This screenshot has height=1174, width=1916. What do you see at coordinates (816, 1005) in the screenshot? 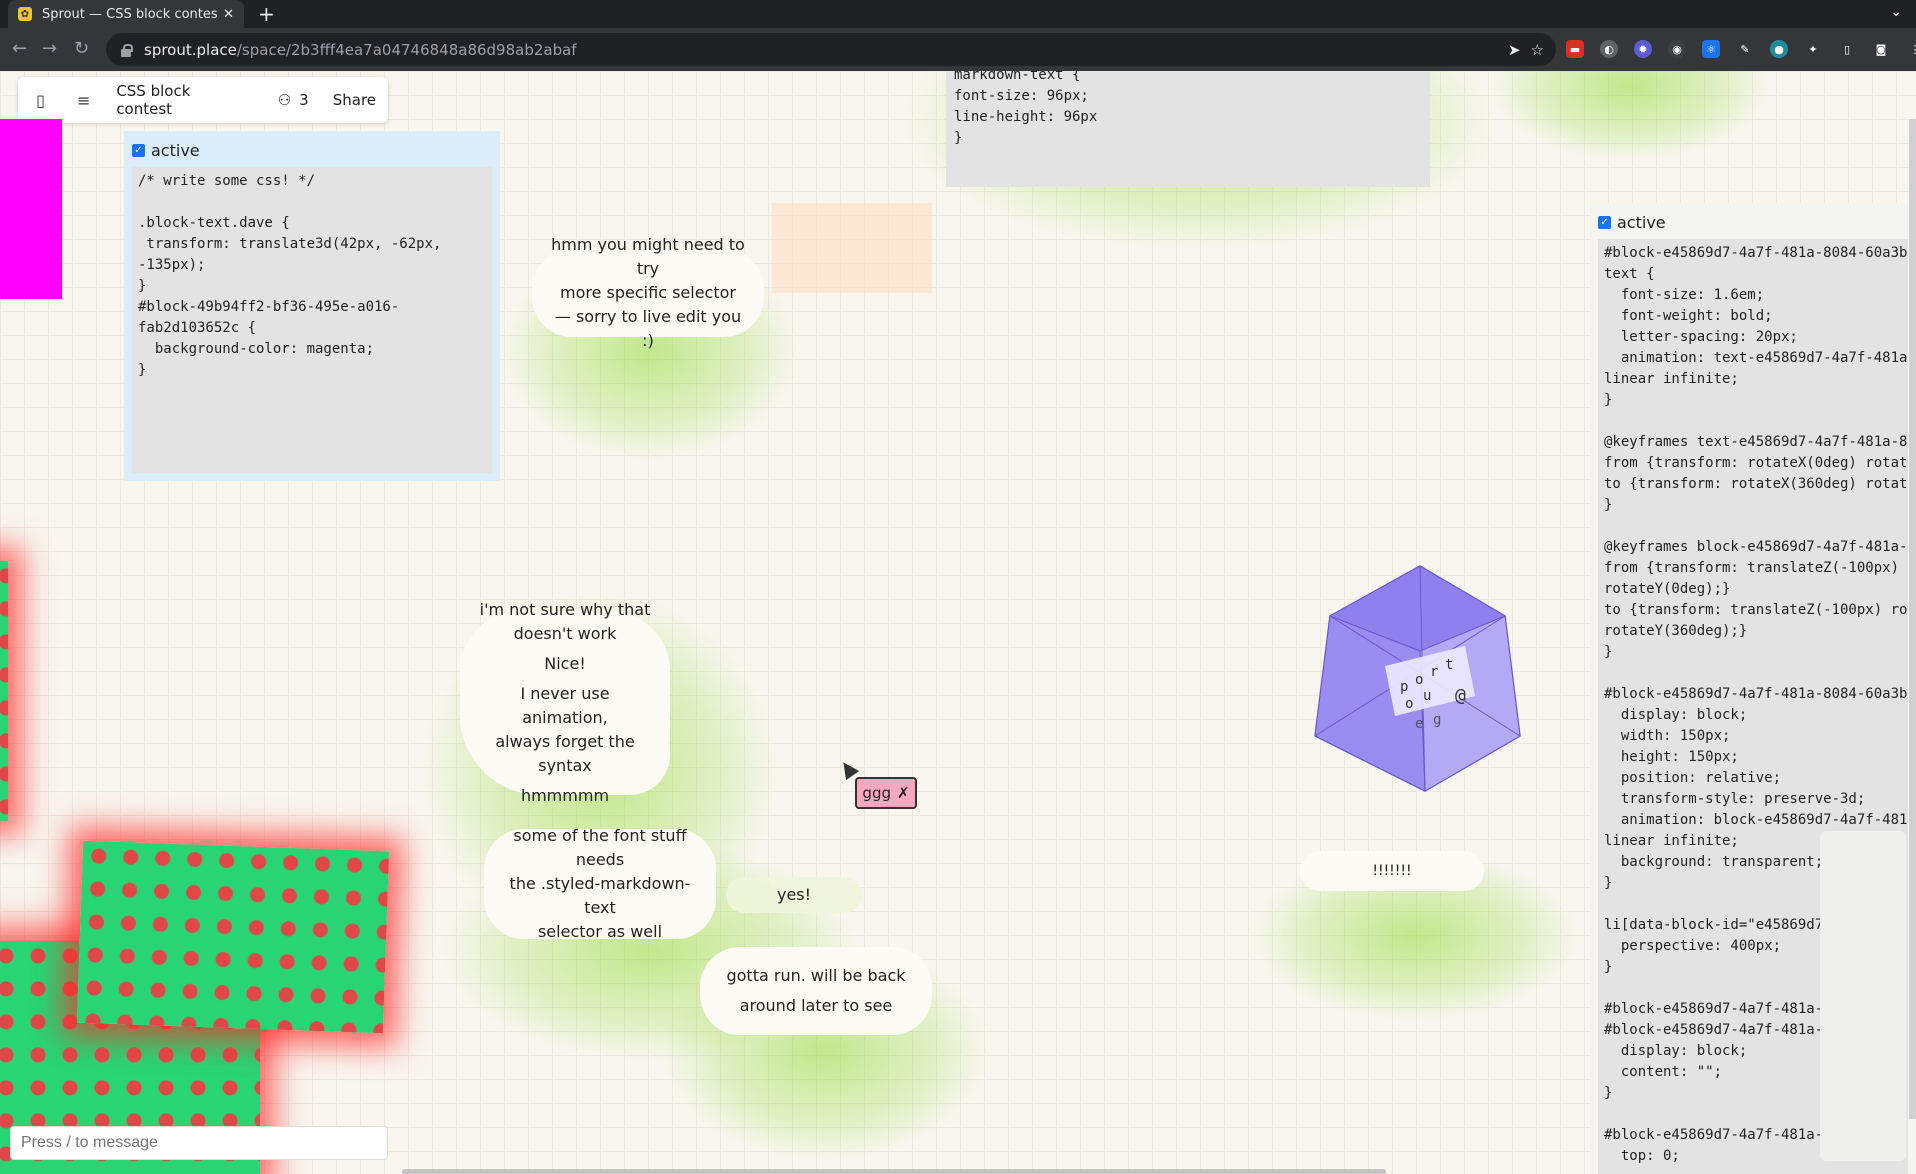
I see `bubble-line: around later to see` at bounding box center [816, 1005].